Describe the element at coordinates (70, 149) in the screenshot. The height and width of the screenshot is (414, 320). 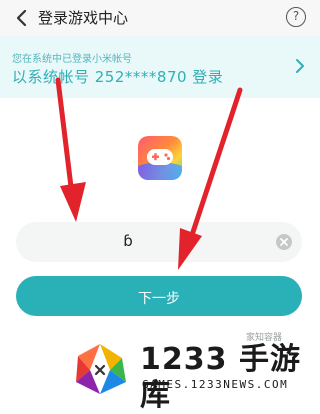
I see `arrow-left` at that location.